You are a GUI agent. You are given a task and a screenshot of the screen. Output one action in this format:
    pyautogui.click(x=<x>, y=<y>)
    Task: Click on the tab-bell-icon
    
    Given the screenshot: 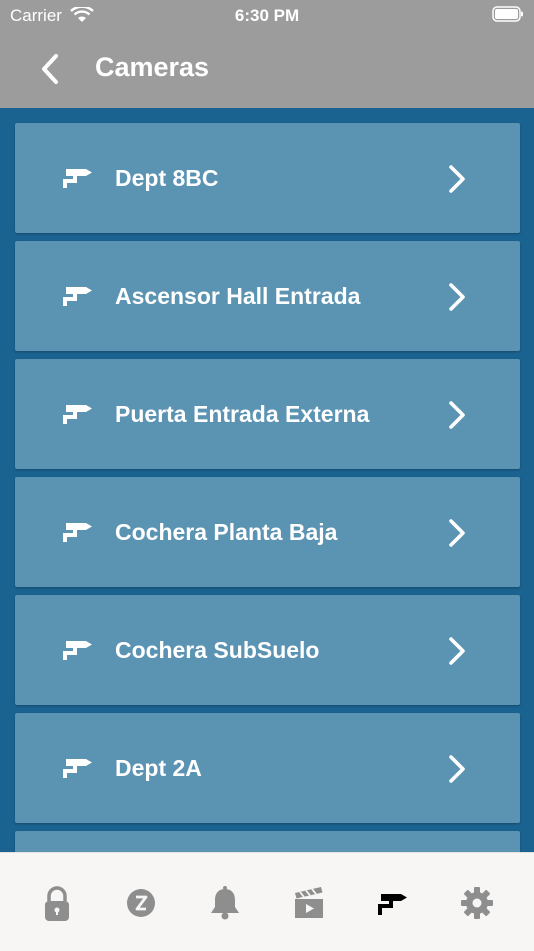 What is the action you would take?
    pyautogui.click(x=225, y=903)
    